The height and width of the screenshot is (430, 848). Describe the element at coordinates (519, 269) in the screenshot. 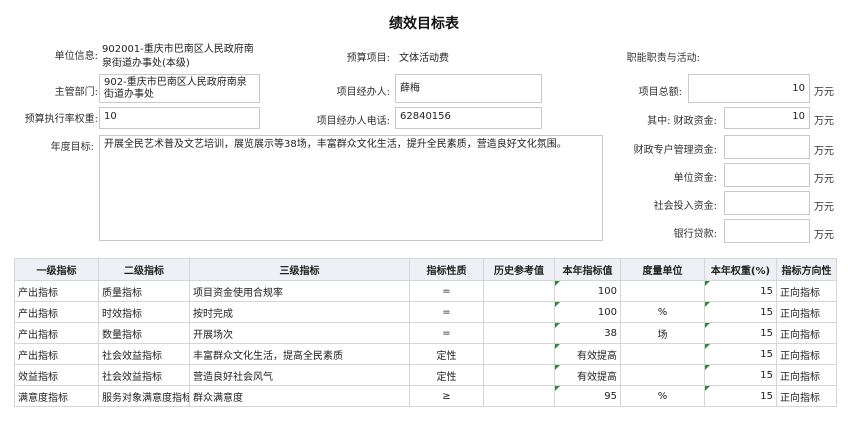

I see `col-header-history: 历史参考值` at that location.